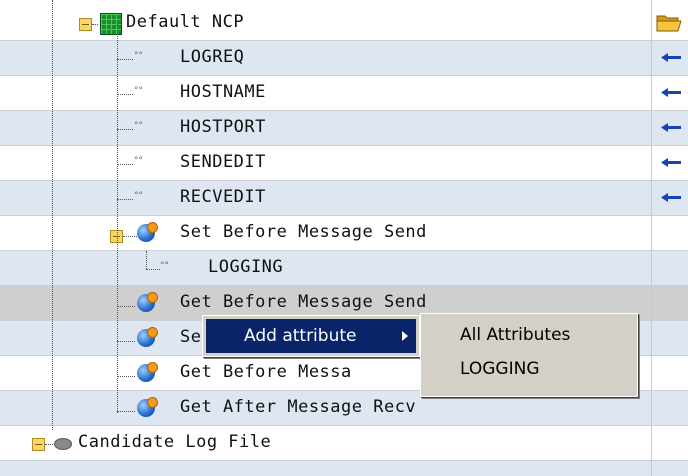 This screenshot has width=688, height=476. Describe the element at coordinates (191, 337) in the screenshot. I see `tree-label: Se` at that location.